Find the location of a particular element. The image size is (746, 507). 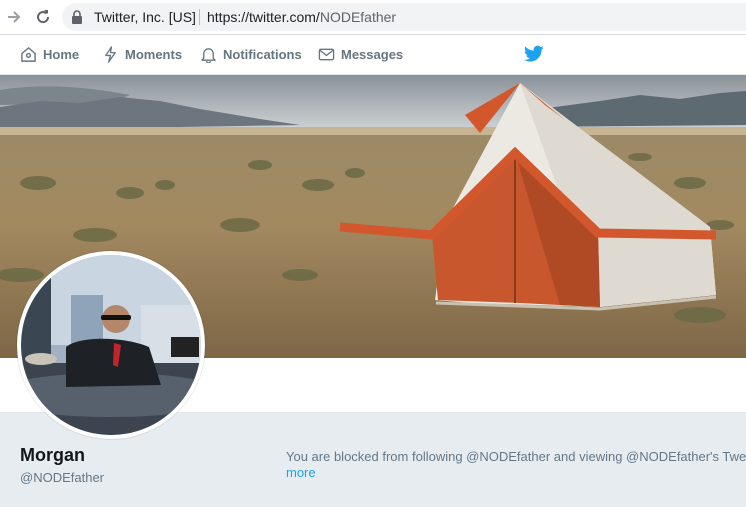

nav-home-label: Home is located at coordinates (61, 54).